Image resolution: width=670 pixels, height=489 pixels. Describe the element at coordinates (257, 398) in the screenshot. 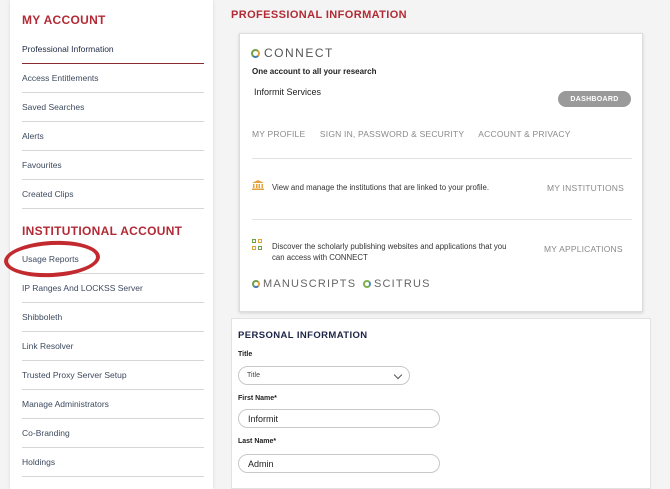

I see `first-name-label: First Name*` at that location.